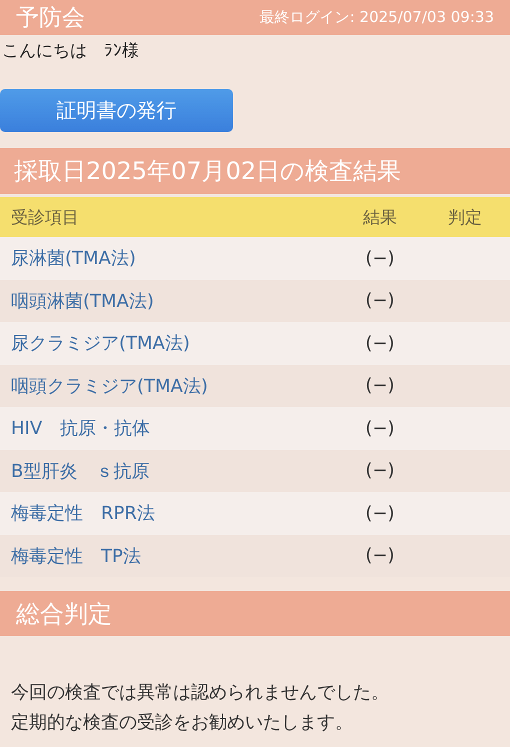 This screenshot has width=510, height=747. What do you see at coordinates (83, 514) in the screenshot?
I see `test-item: 梅毒定性 RPR法` at bounding box center [83, 514].